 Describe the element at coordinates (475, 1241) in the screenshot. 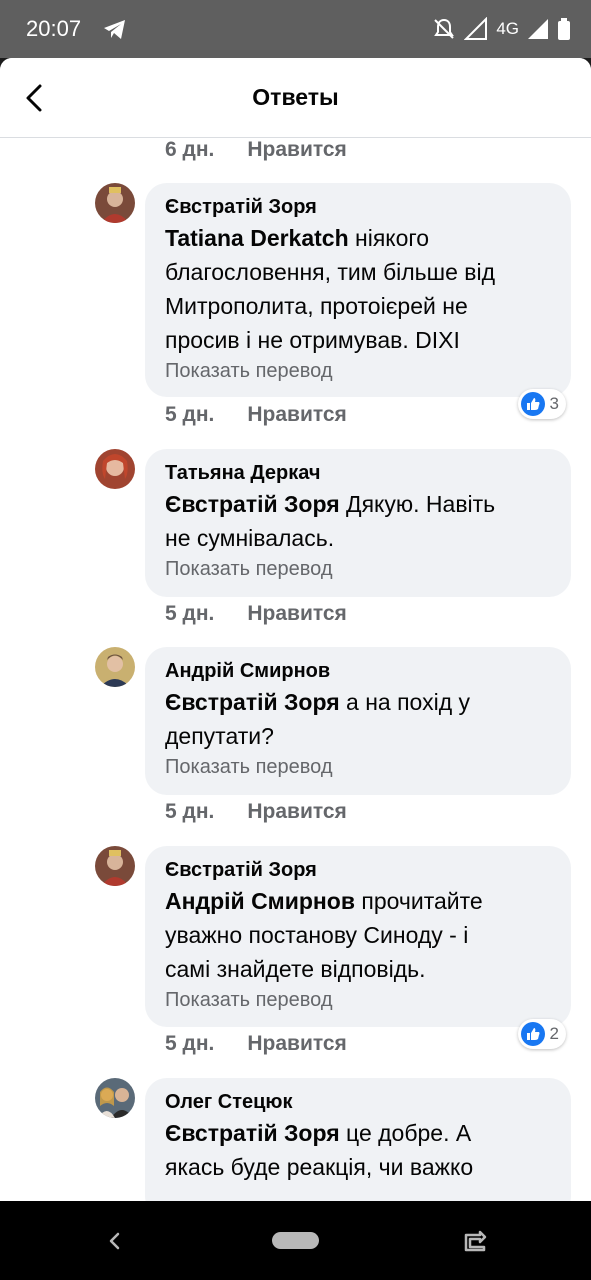

I see `rotate-icon` at that location.